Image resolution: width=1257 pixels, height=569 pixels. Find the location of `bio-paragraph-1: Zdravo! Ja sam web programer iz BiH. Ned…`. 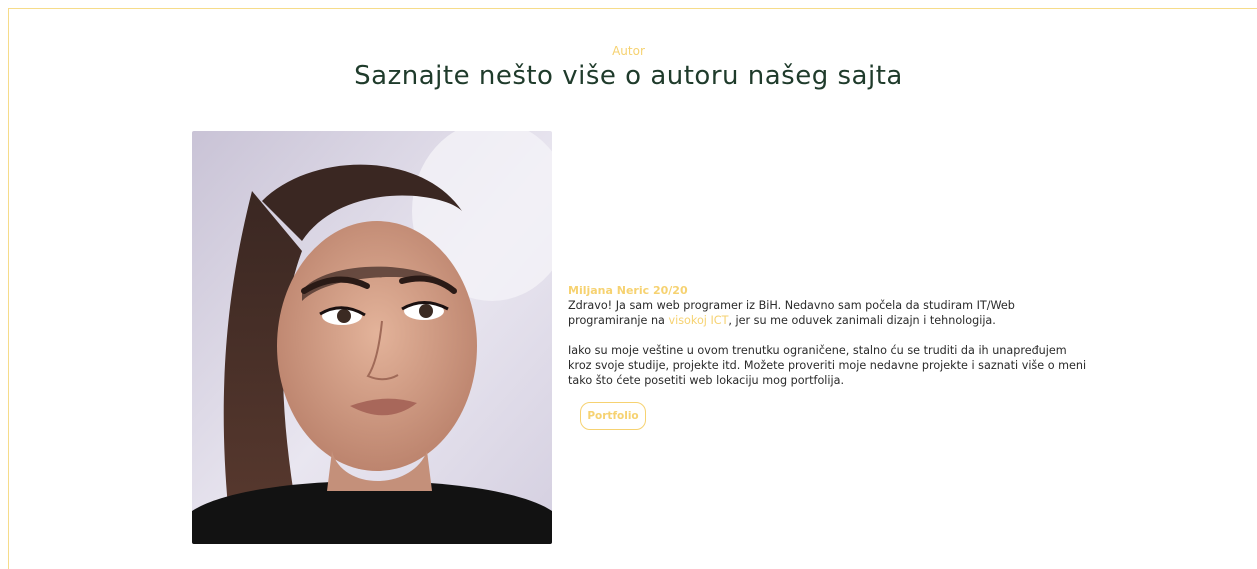

bio-paragraph-1: Zdravo! Ja sam web programer iz BiH. Ned… is located at coordinates (828, 313).